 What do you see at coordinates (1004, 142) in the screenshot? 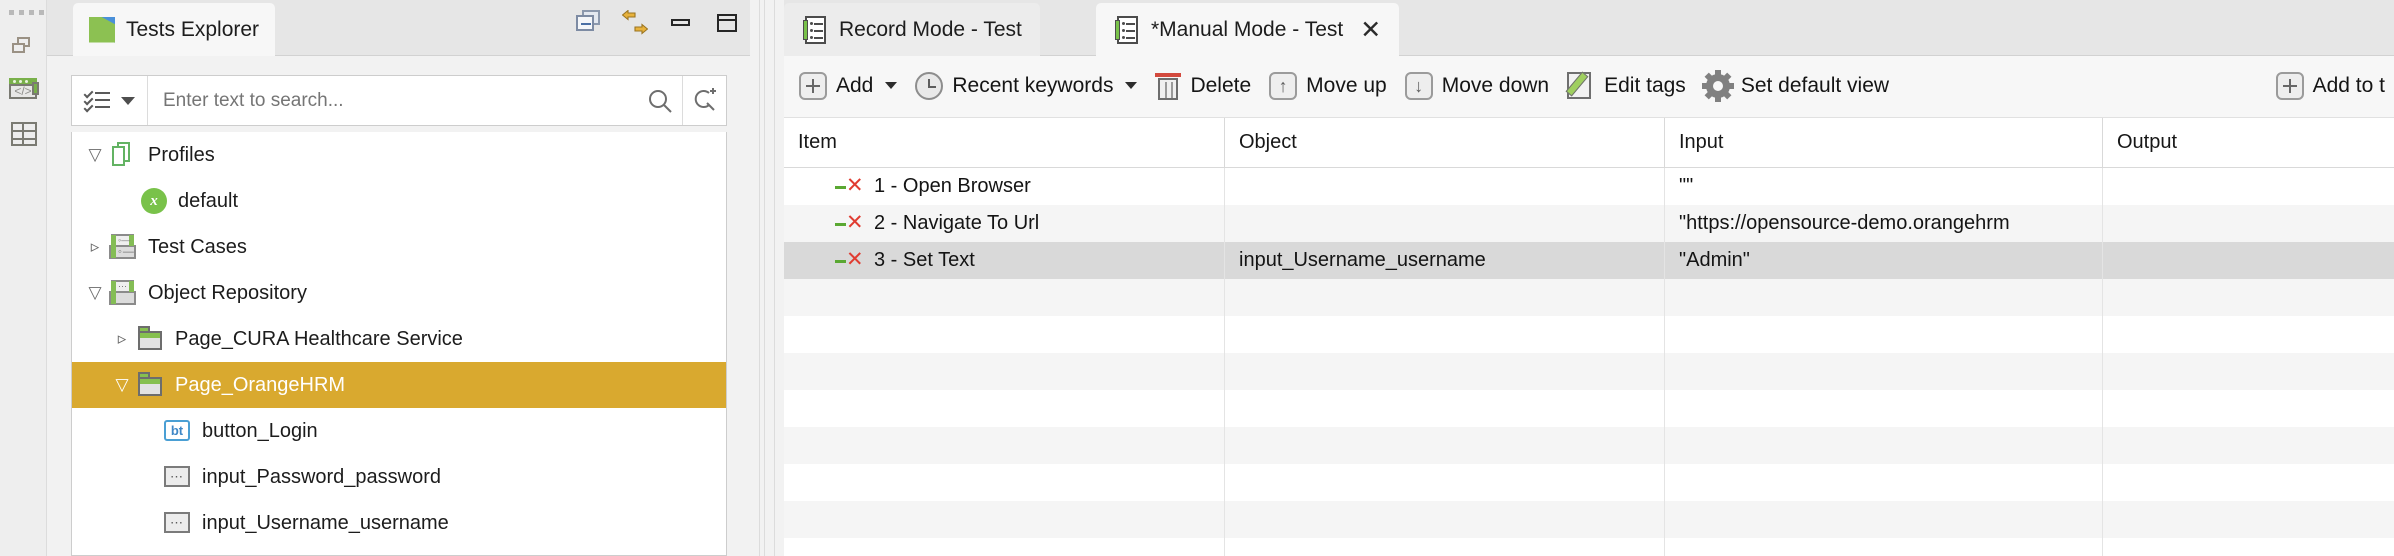
I see `column-header-item: Item` at bounding box center [1004, 142].